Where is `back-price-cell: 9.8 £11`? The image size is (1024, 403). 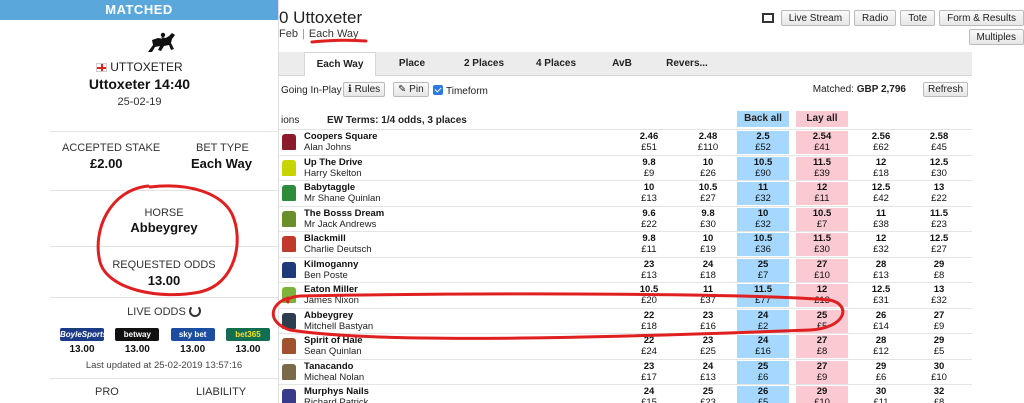 back-price-cell: 9.8 £11 is located at coordinates (649, 244).